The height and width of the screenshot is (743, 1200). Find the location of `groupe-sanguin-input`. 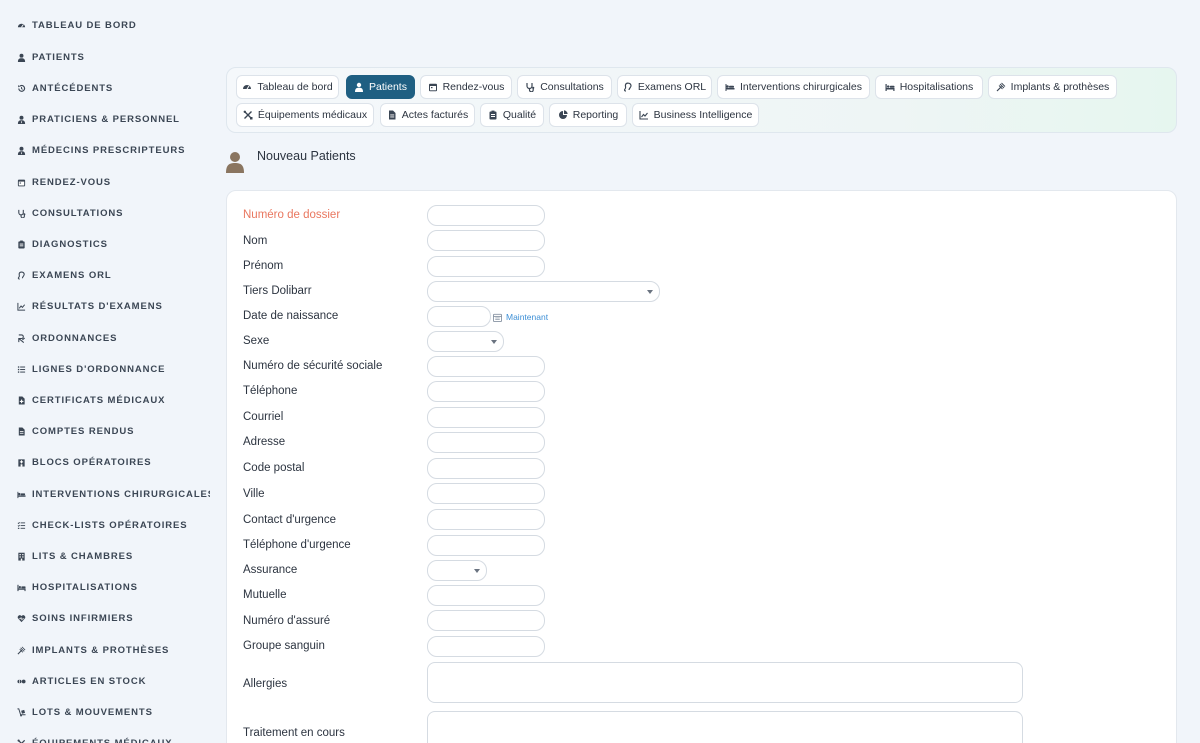

groupe-sanguin-input is located at coordinates (486, 646).